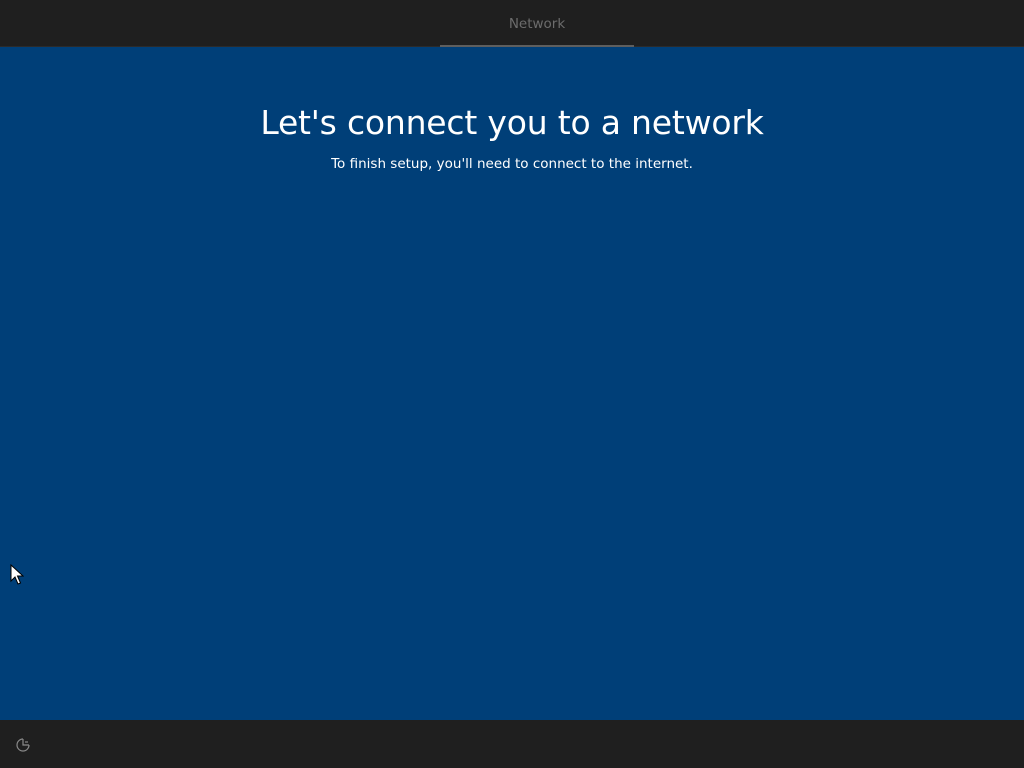  Describe the element at coordinates (512, 122) in the screenshot. I see `page-title: Let's connect you to a network` at that location.